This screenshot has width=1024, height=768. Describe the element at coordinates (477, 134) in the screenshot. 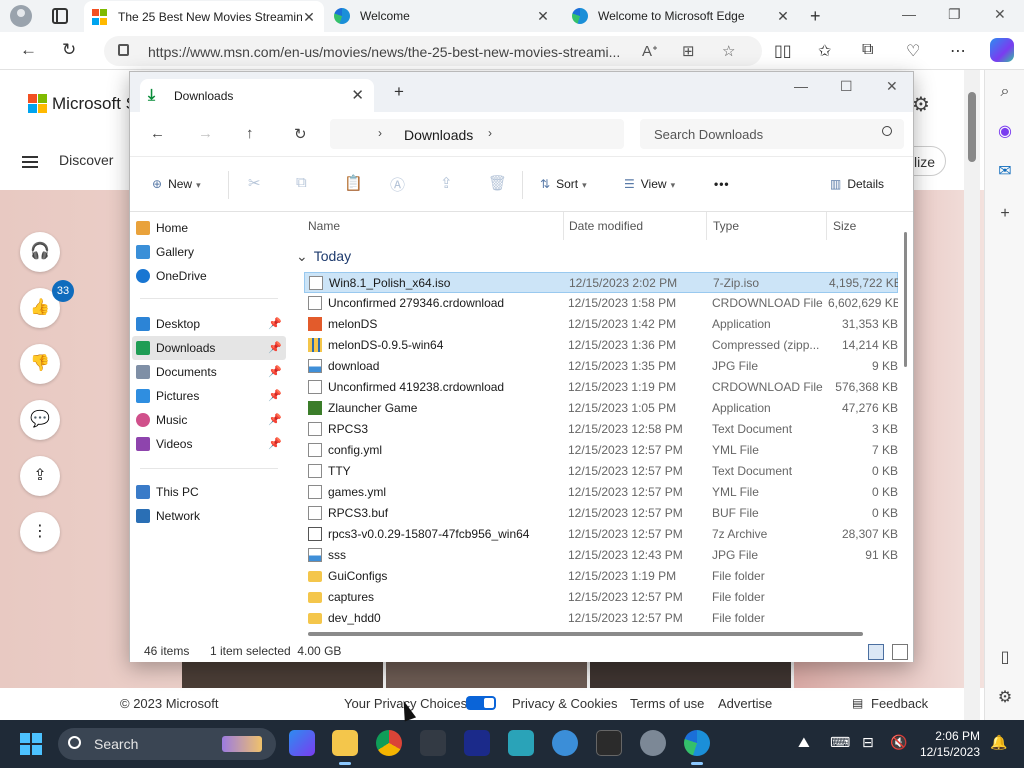

I see `explorer-address-bar: › Downloads ›` at that location.